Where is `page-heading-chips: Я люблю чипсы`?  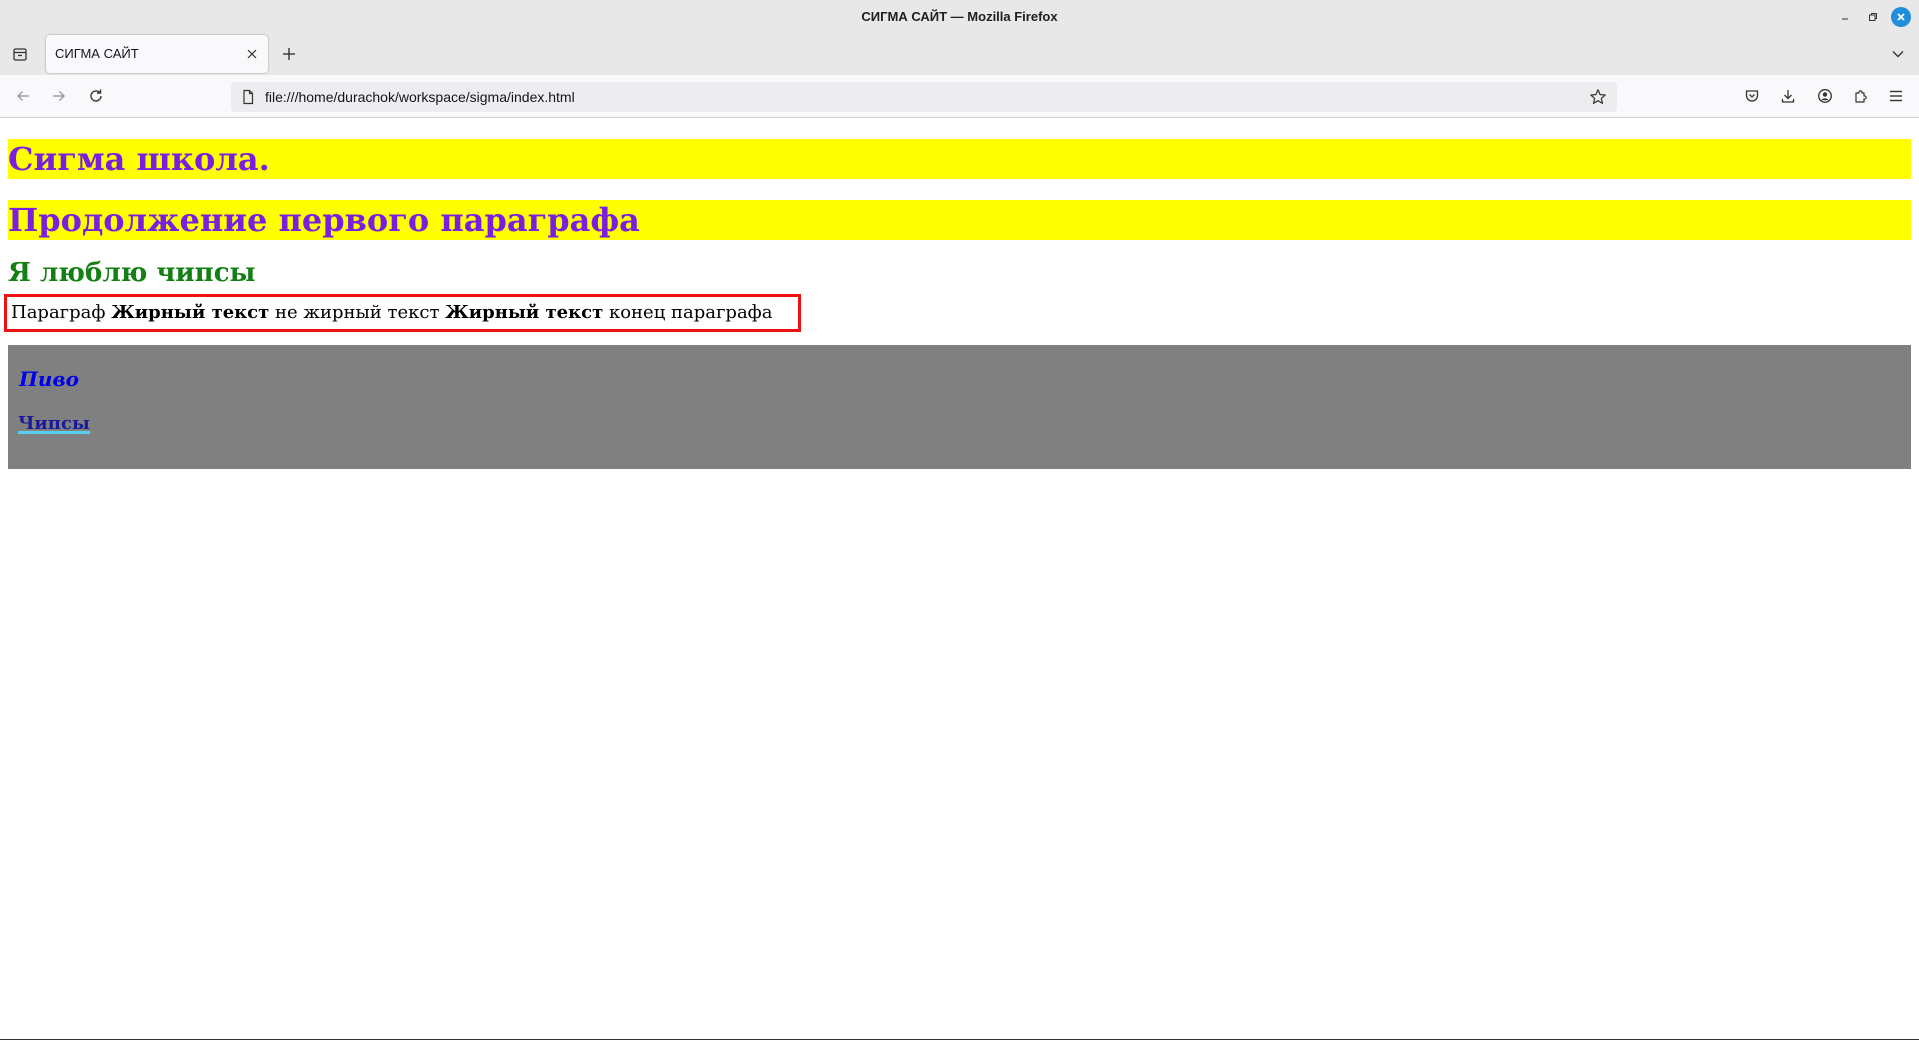 page-heading-chips: Я люблю чипсы is located at coordinates (132, 273).